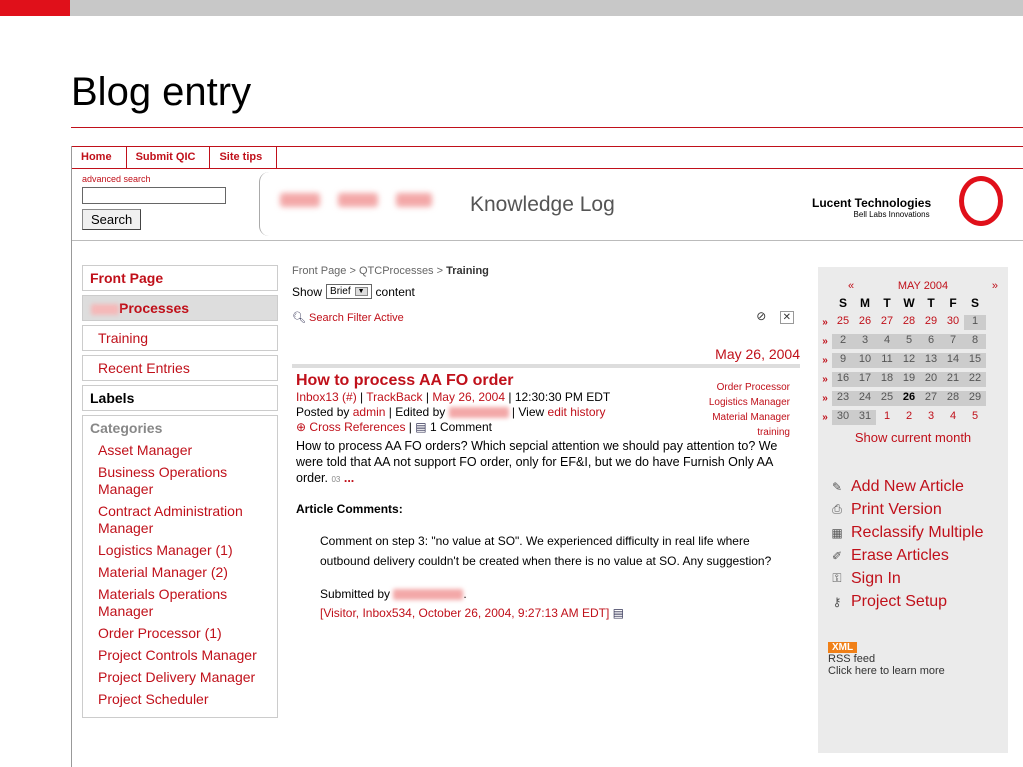 This screenshot has width=1023, height=767. I want to click on calendar-day: 20, so click(931, 379).